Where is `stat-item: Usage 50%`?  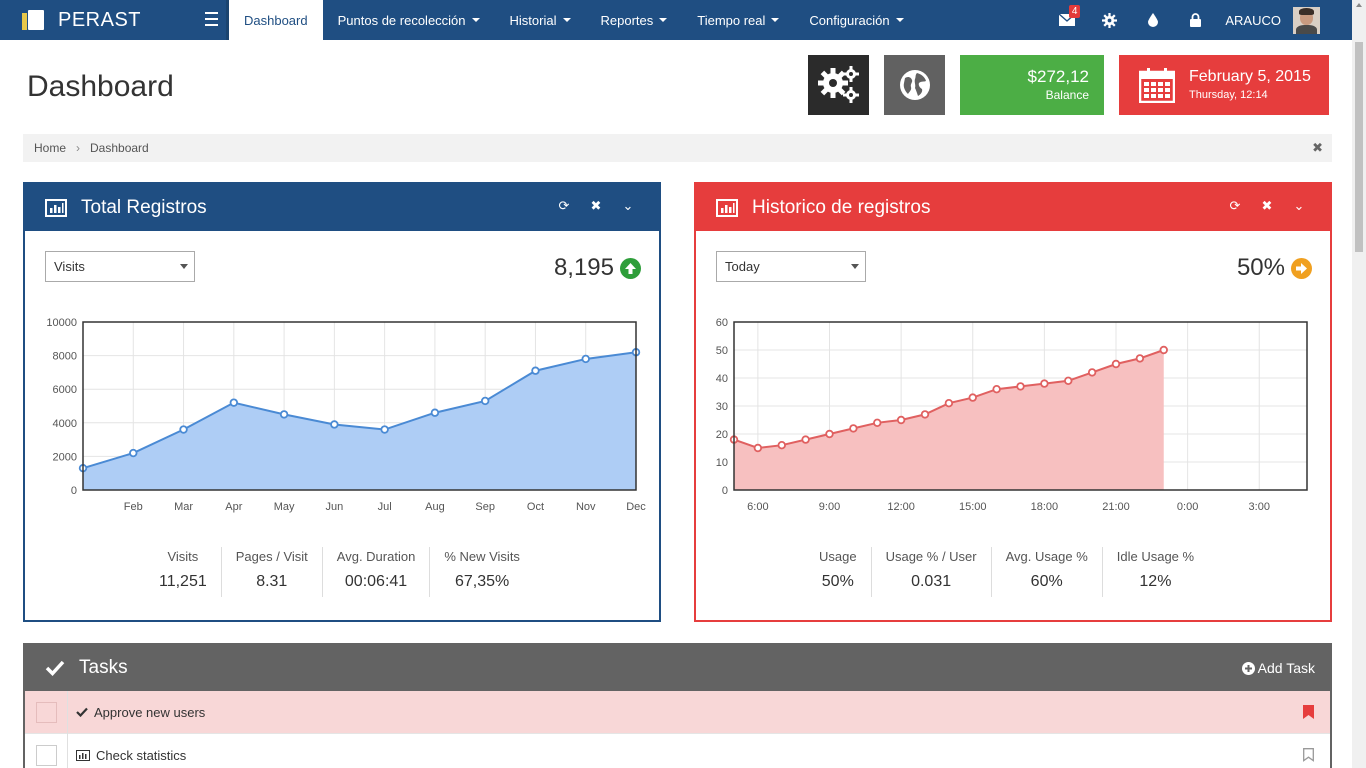 stat-item: Usage 50% is located at coordinates (838, 569).